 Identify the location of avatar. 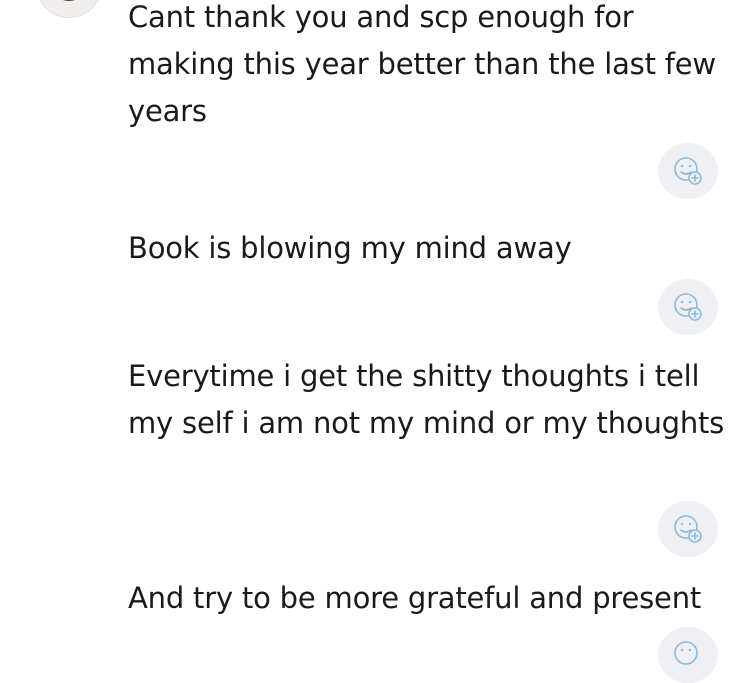
(69, 9).